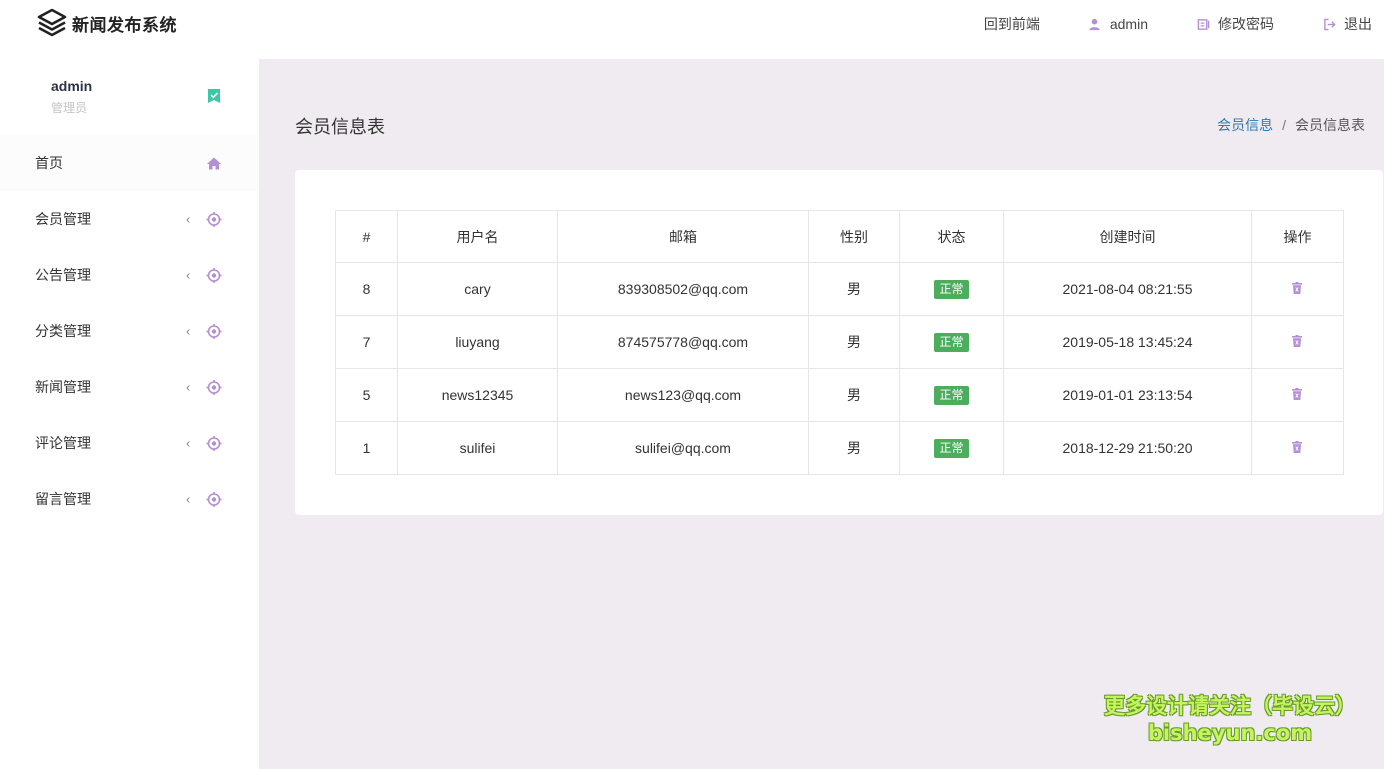 The width and height of the screenshot is (1384, 769). I want to click on watermark: 更多设计请关注（毕设云） bisheyun.com, so click(1230, 719).